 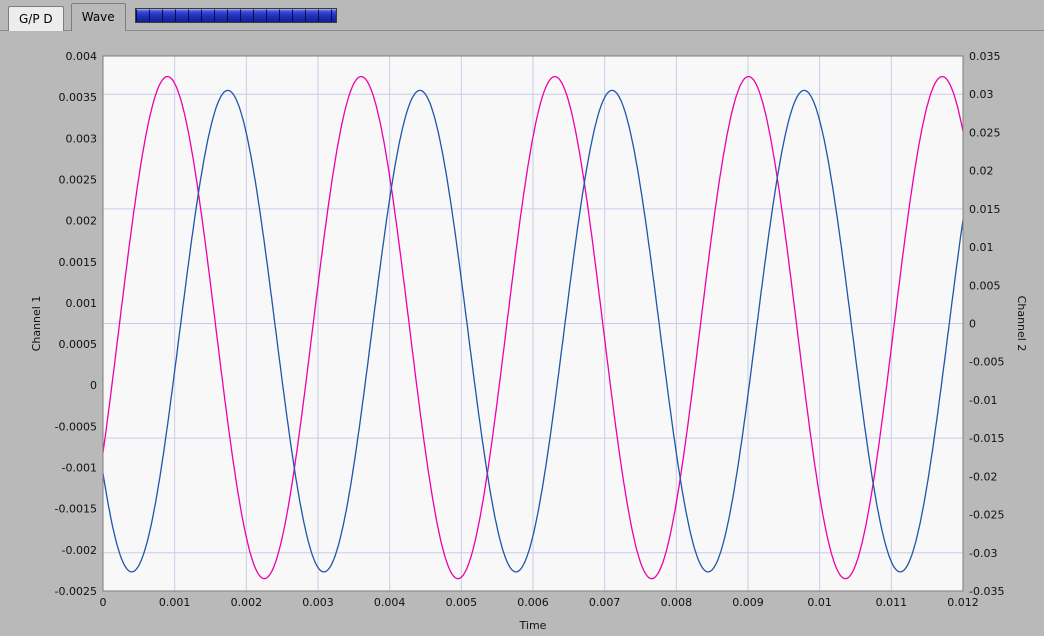 What do you see at coordinates (82, 221) in the screenshot?
I see `y-left-tick-label: 0.002` at bounding box center [82, 221].